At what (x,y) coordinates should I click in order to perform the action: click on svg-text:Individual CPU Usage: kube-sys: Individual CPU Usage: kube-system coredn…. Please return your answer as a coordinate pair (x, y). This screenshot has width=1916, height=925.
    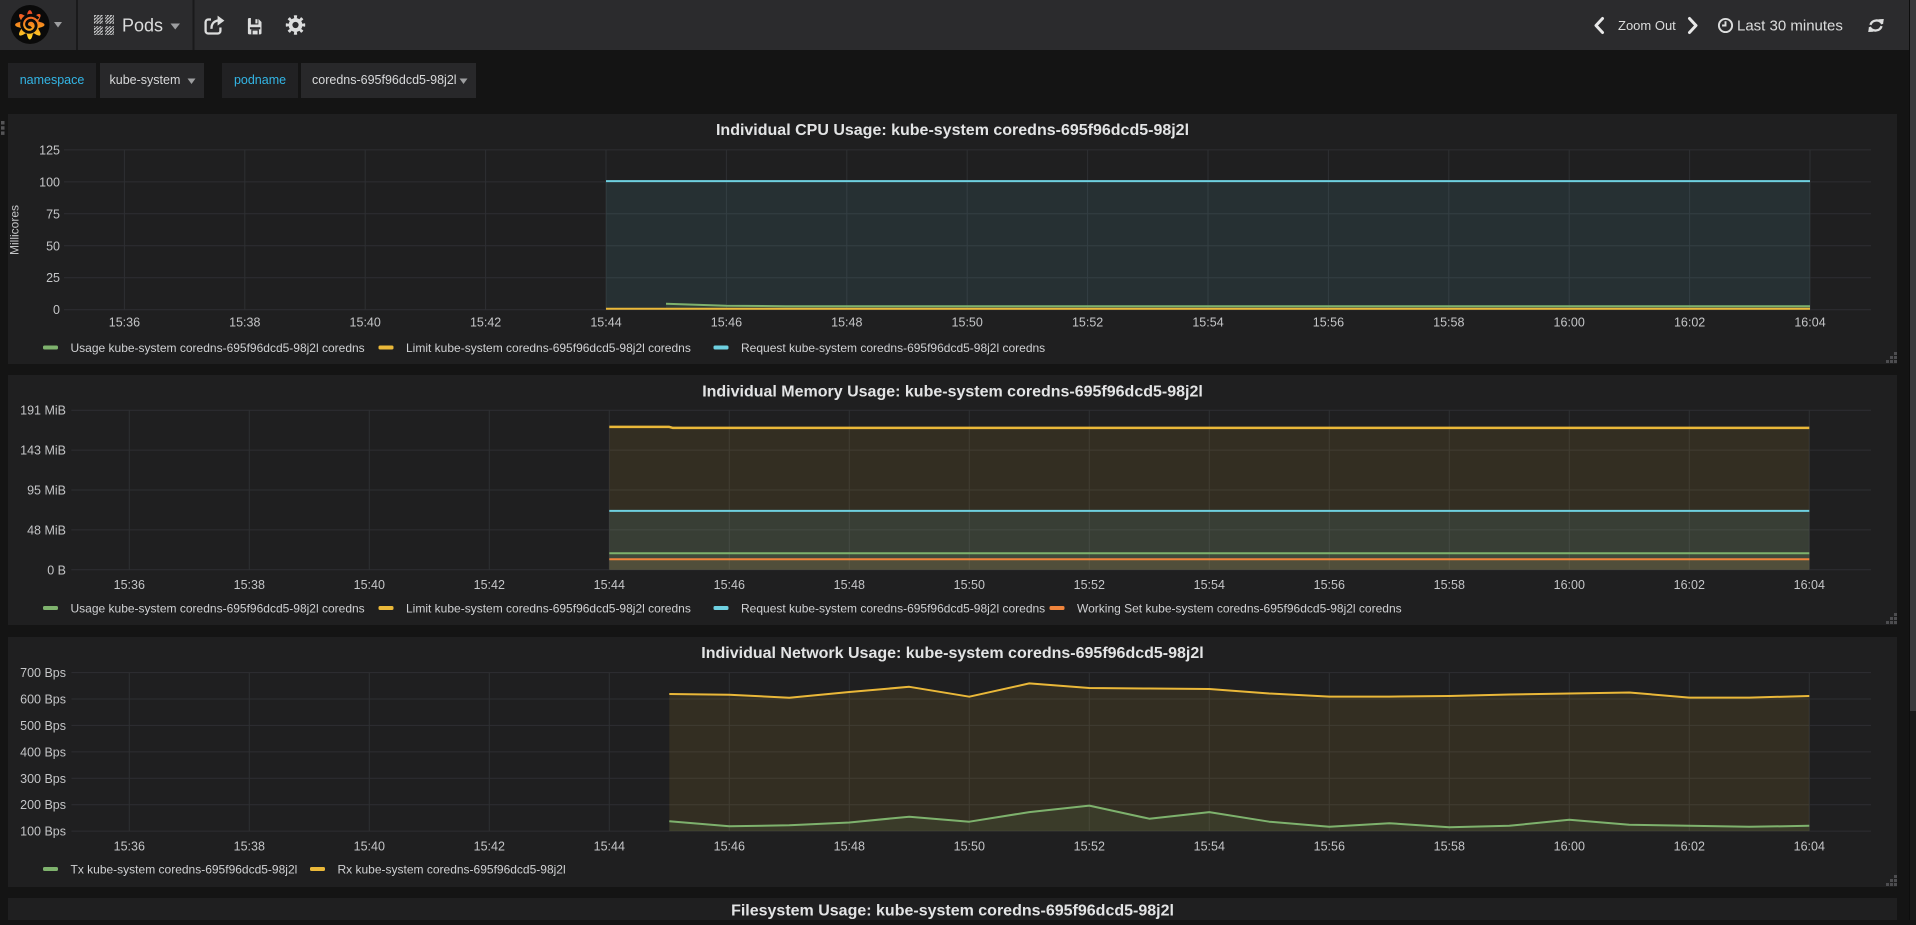
    Looking at the image, I should click on (952, 130).